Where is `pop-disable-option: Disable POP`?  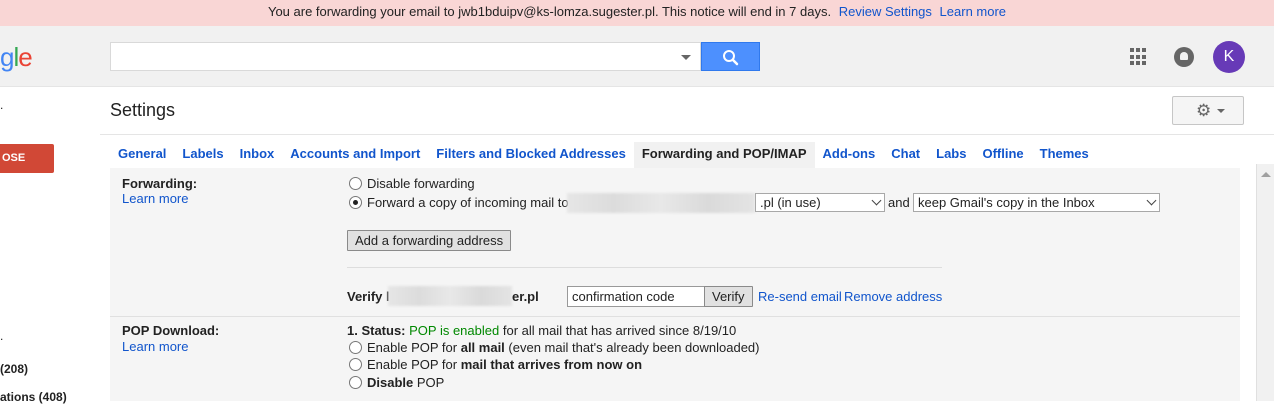 pop-disable-option: Disable POP is located at coordinates (396, 382).